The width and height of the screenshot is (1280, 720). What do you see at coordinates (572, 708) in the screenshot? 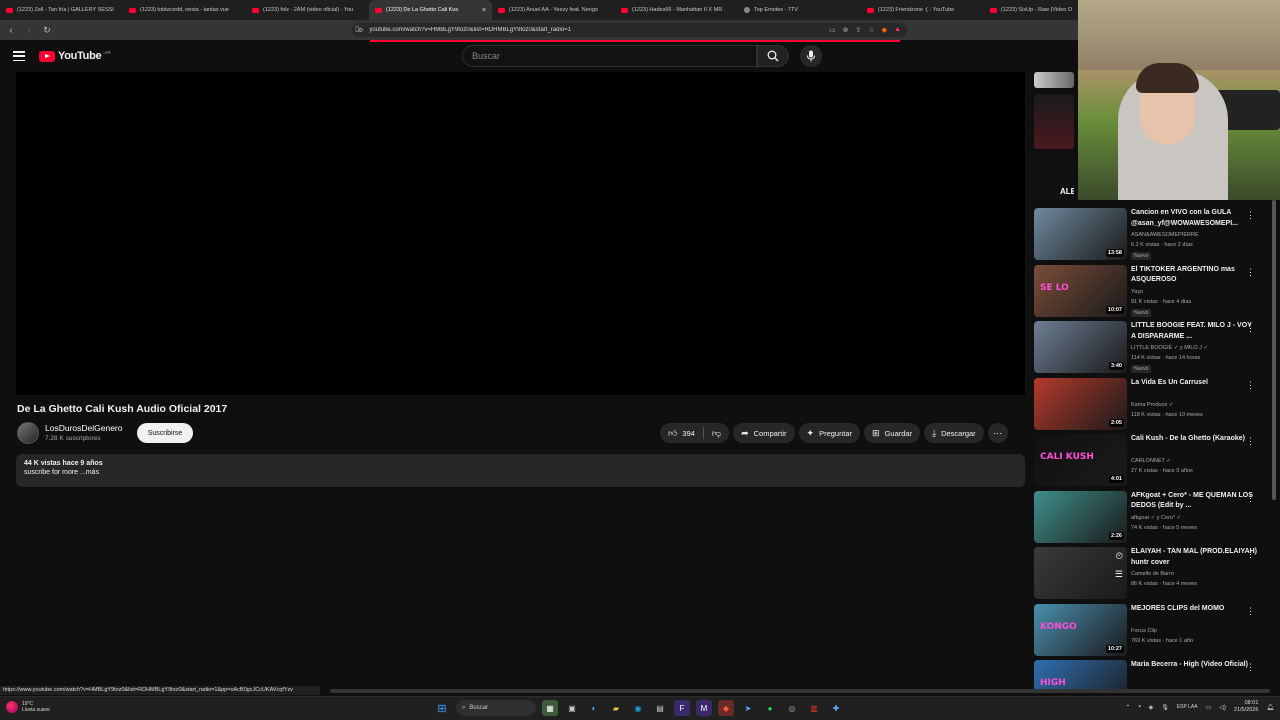
I see `task-view-icon: ▣` at bounding box center [572, 708].